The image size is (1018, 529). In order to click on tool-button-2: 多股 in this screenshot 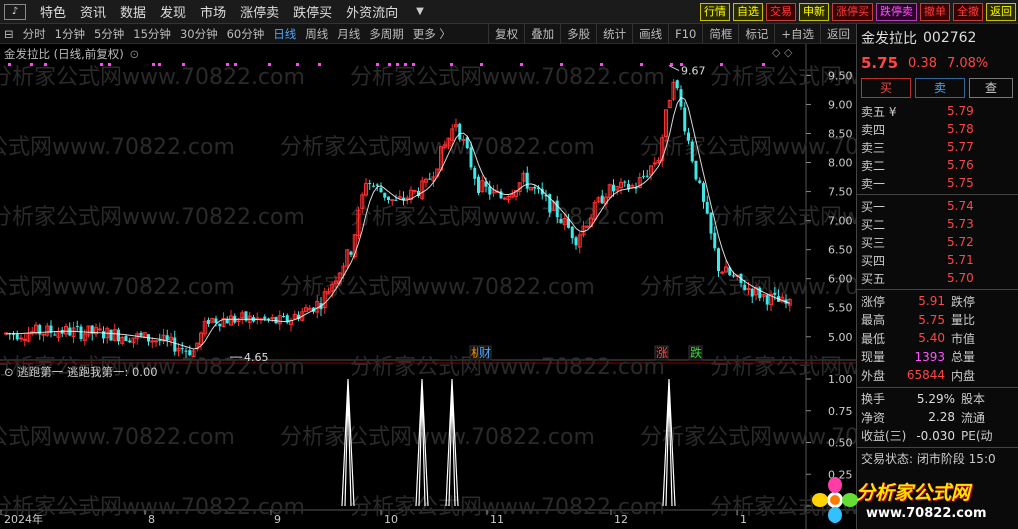, I will do `click(578, 34)`.